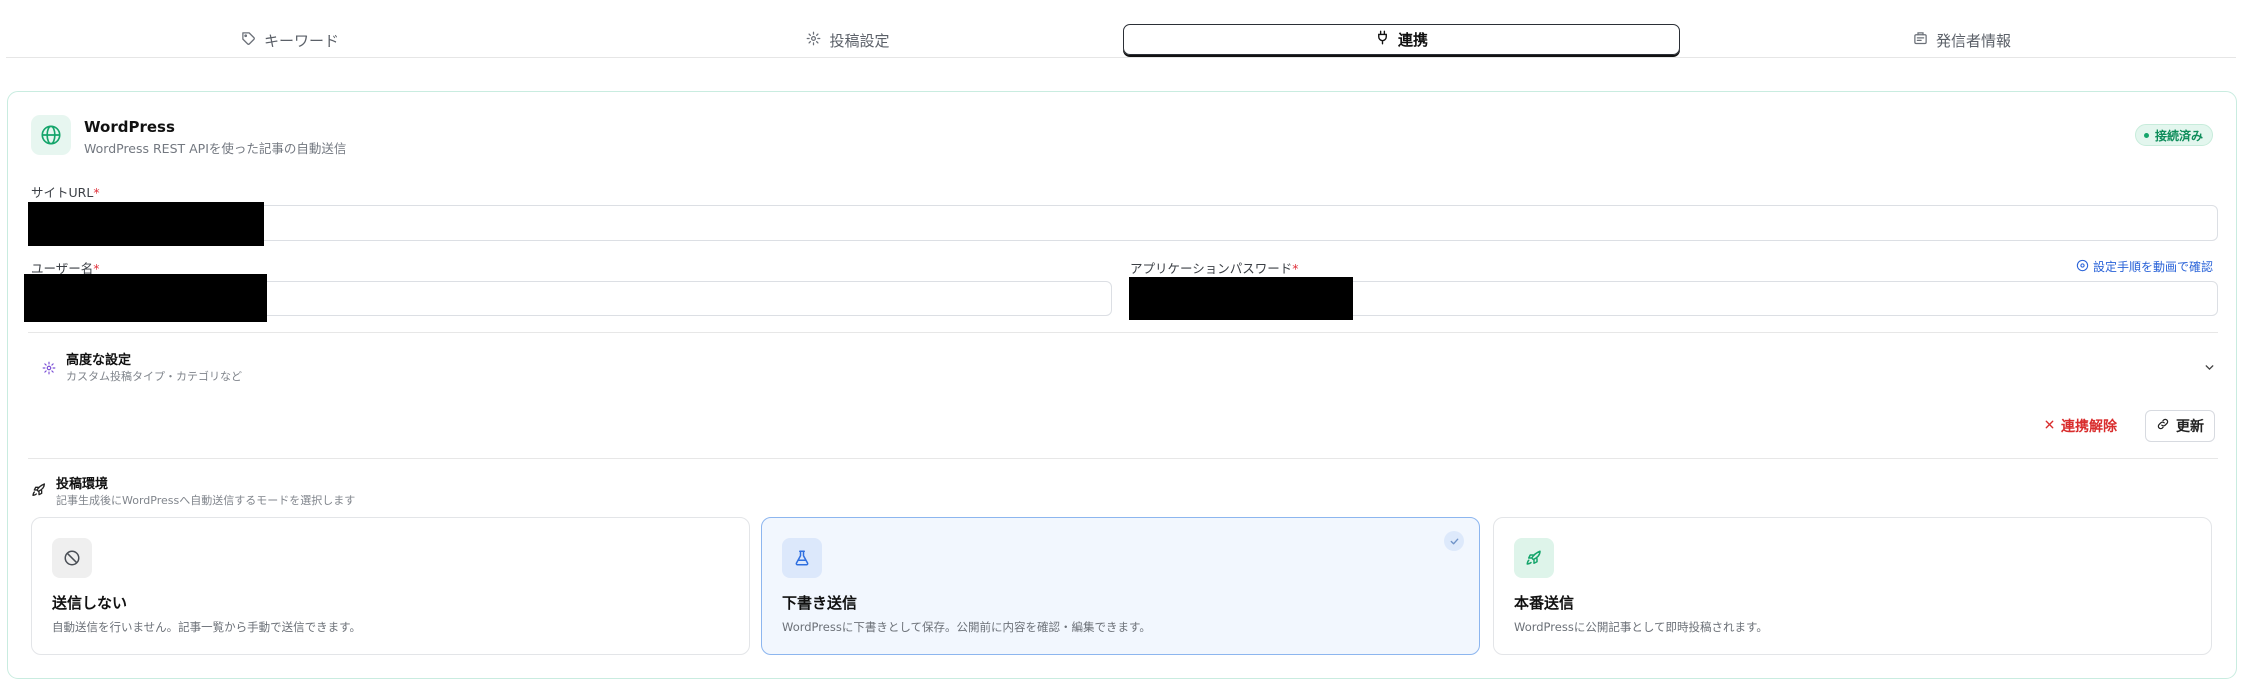 Image resolution: width=2251 pixels, height=700 pixels. What do you see at coordinates (90, 603) in the screenshot?
I see `mode-title: 送信しない` at bounding box center [90, 603].